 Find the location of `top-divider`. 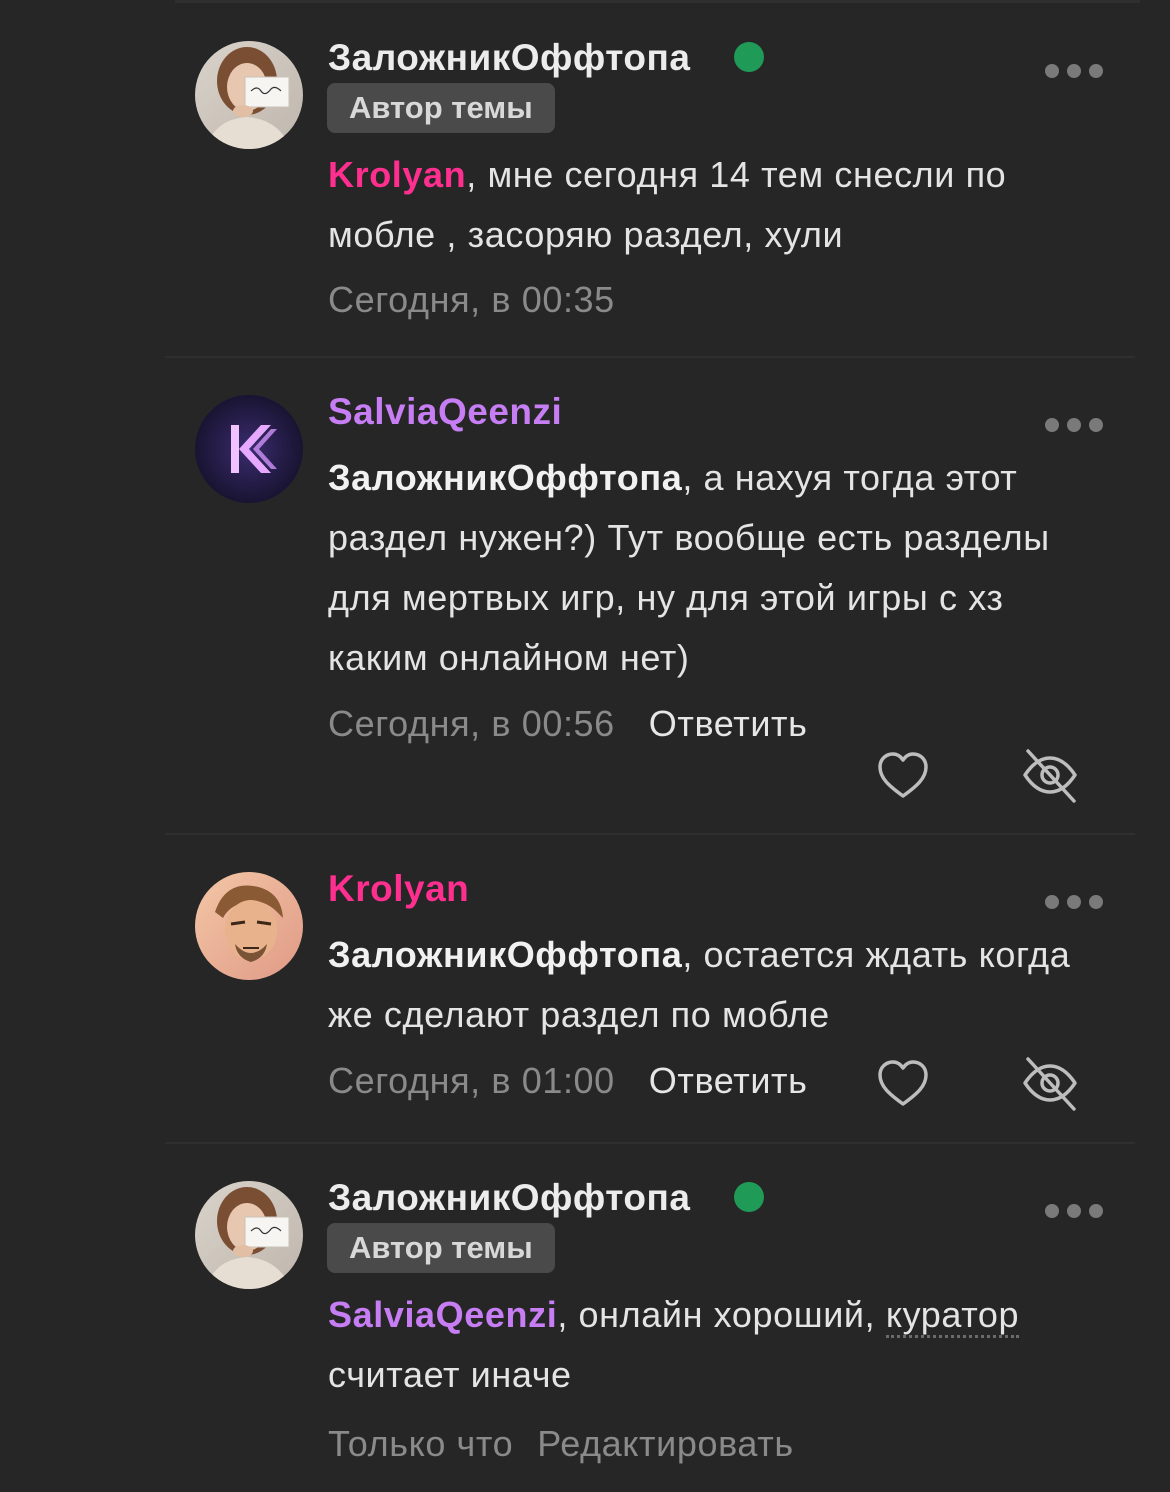

top-divider is located at coordinates (657, 3).